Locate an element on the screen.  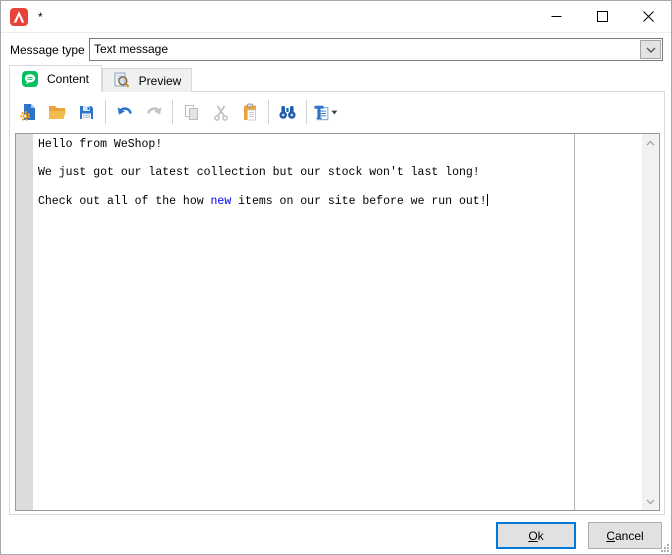
titlebar: * is located at coordinates (336, 17).